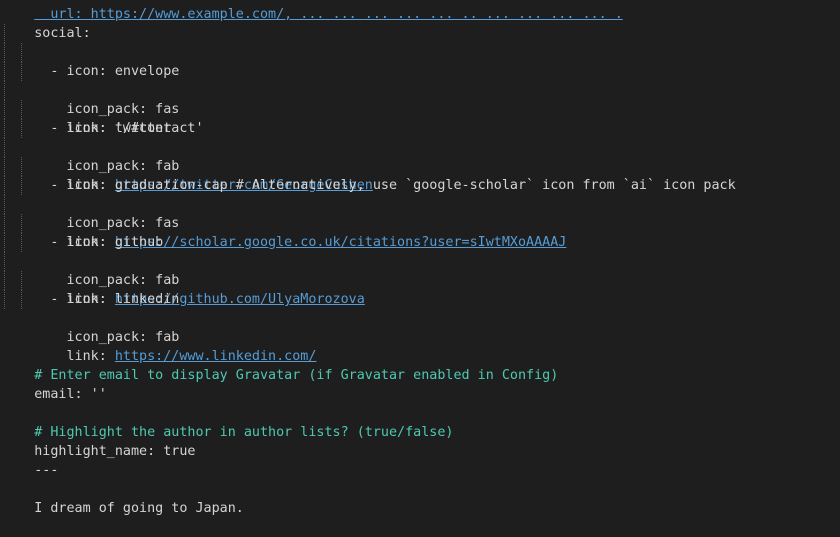  What do you see at coordinates (420, 498) in the screenshot?
I see `code-line-body: I dream of going to Japan.` at bounding box center [420, 498].